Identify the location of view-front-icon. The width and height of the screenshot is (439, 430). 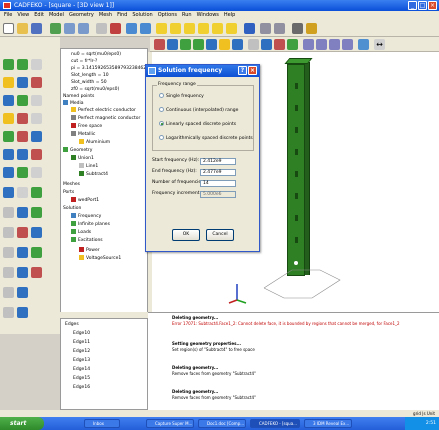
(131, 28).